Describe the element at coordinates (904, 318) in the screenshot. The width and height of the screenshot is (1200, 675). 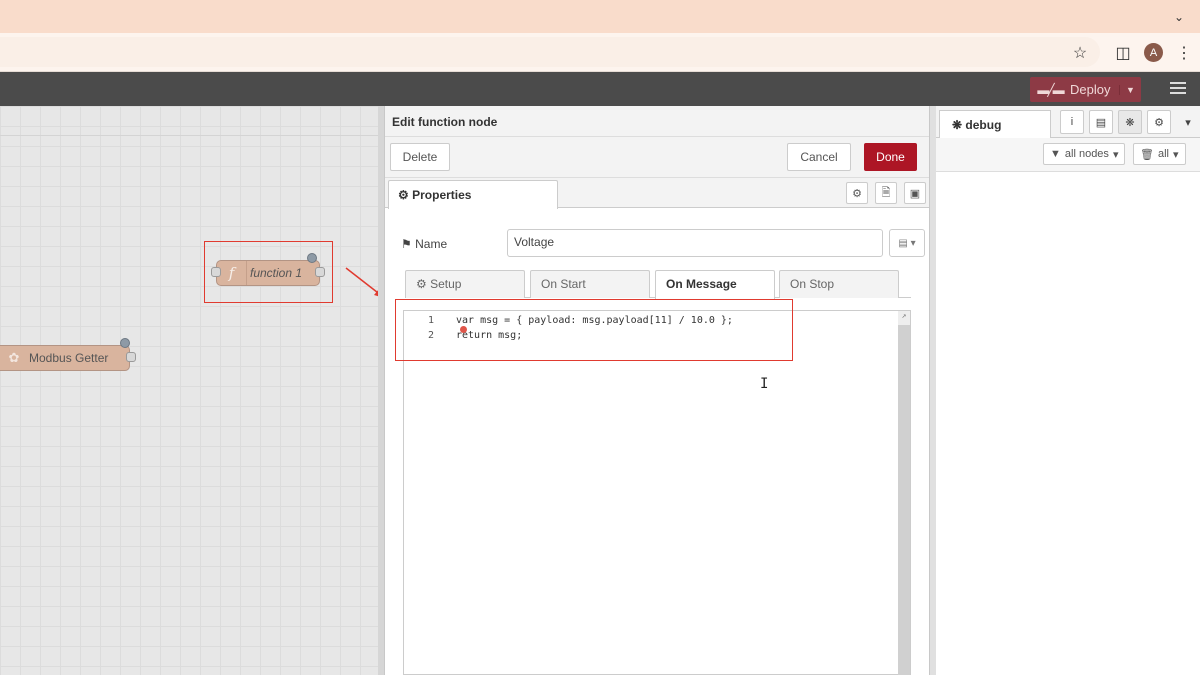
I see `expand-editor-icon: ↗` at that location.